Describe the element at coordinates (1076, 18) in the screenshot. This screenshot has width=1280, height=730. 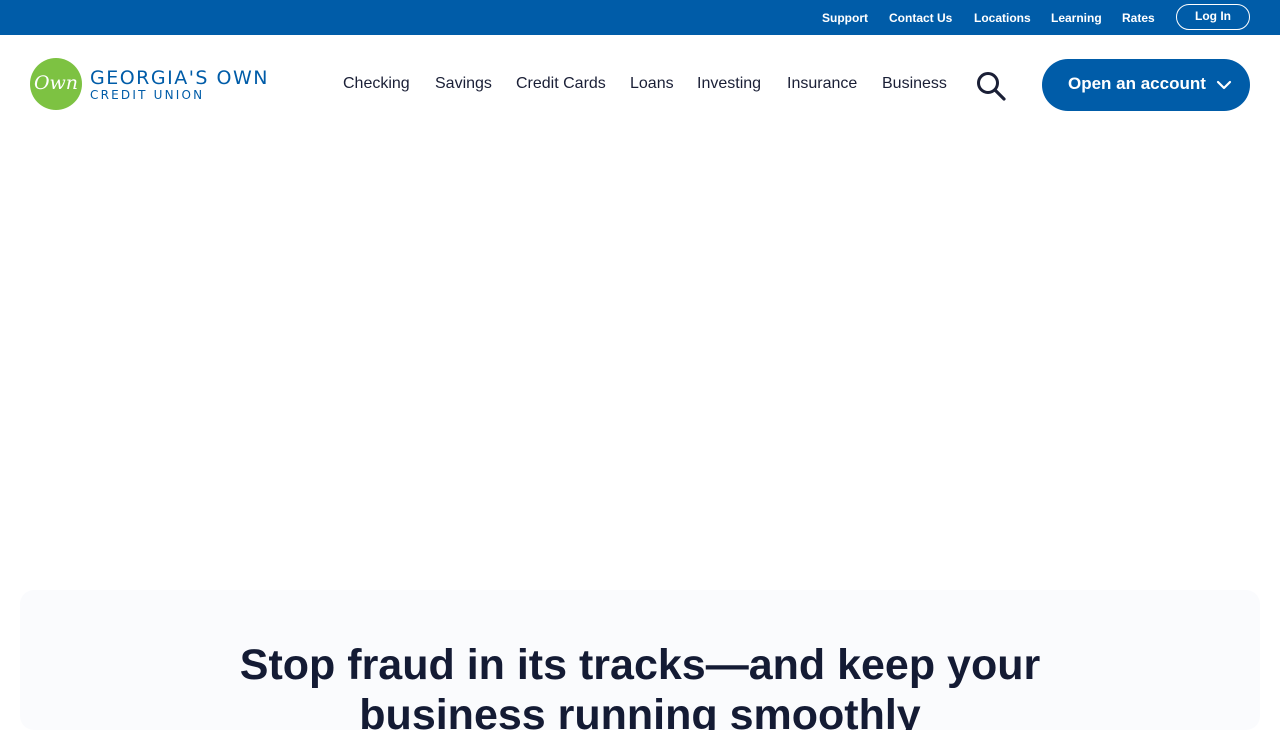
I see `utility-link-learning: Learning` at that location.